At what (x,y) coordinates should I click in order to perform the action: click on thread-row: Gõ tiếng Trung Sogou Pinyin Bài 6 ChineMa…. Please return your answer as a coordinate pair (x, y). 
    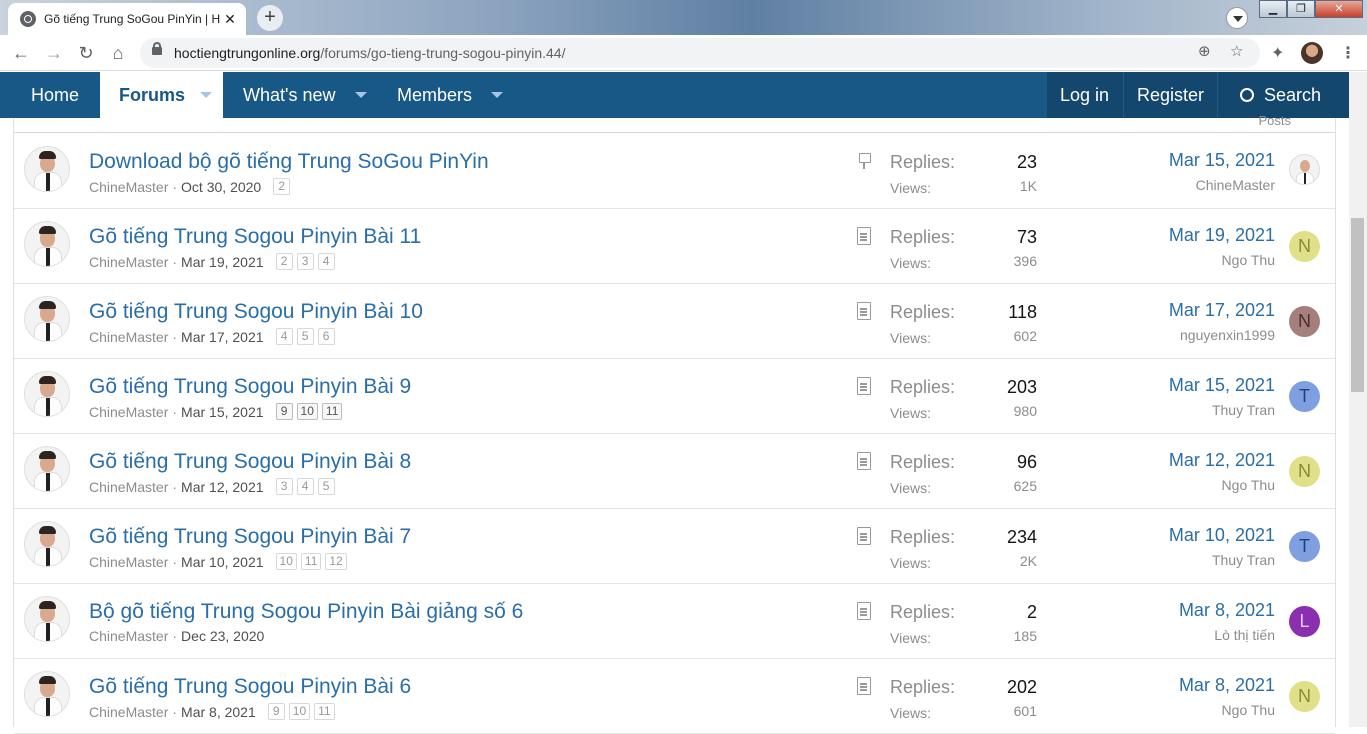
    Looking at the image, I should click on (674, 696).